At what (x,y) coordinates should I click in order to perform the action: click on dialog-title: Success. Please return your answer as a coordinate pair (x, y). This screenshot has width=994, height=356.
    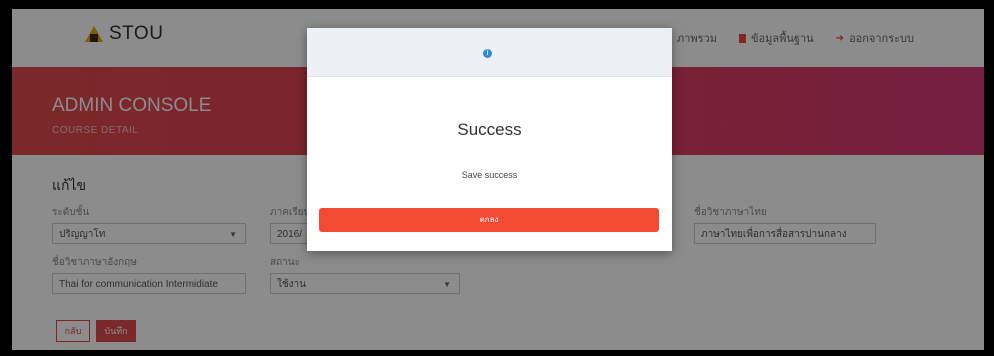
    Looking at the image, I should click on (489, 129).